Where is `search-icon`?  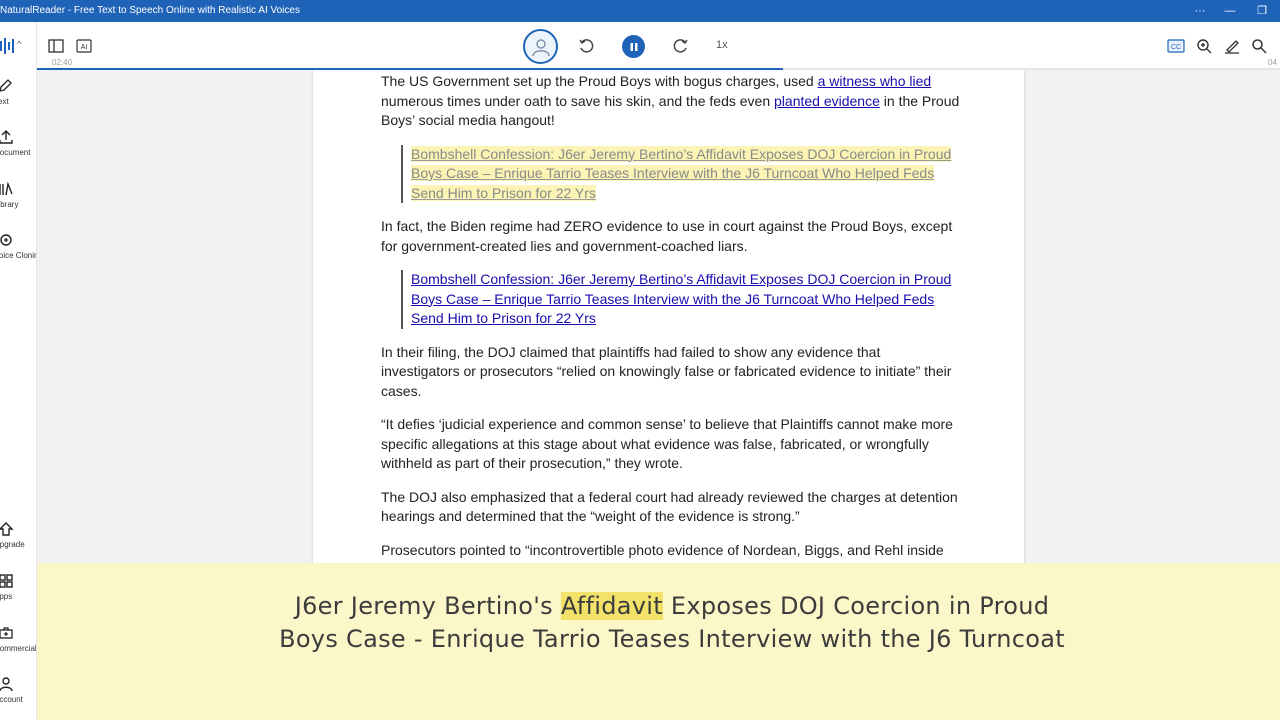 search-icon is located at coordinates (1259, 46).